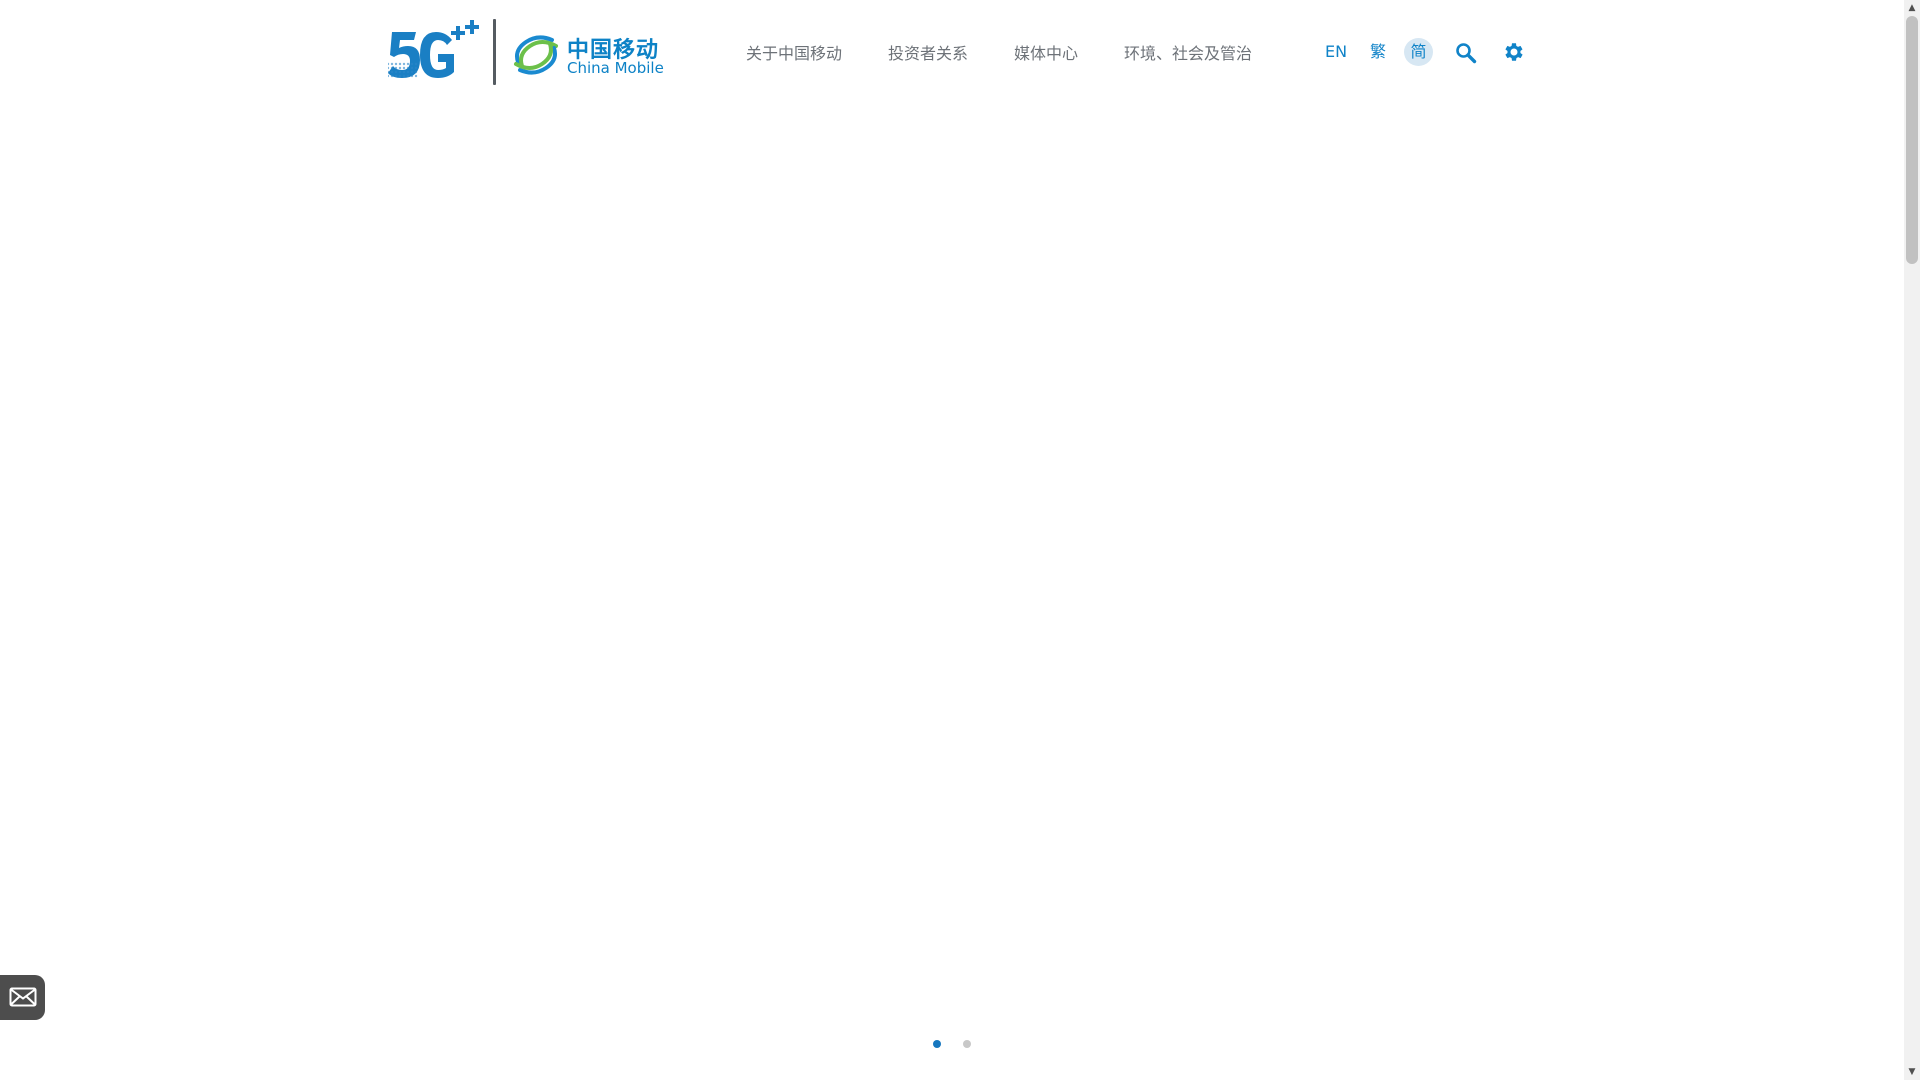  What do you see at coordinates (1336, 52) in the screenshot?
I see `lang-english-link: EN` at bounding box center [1336, 52].